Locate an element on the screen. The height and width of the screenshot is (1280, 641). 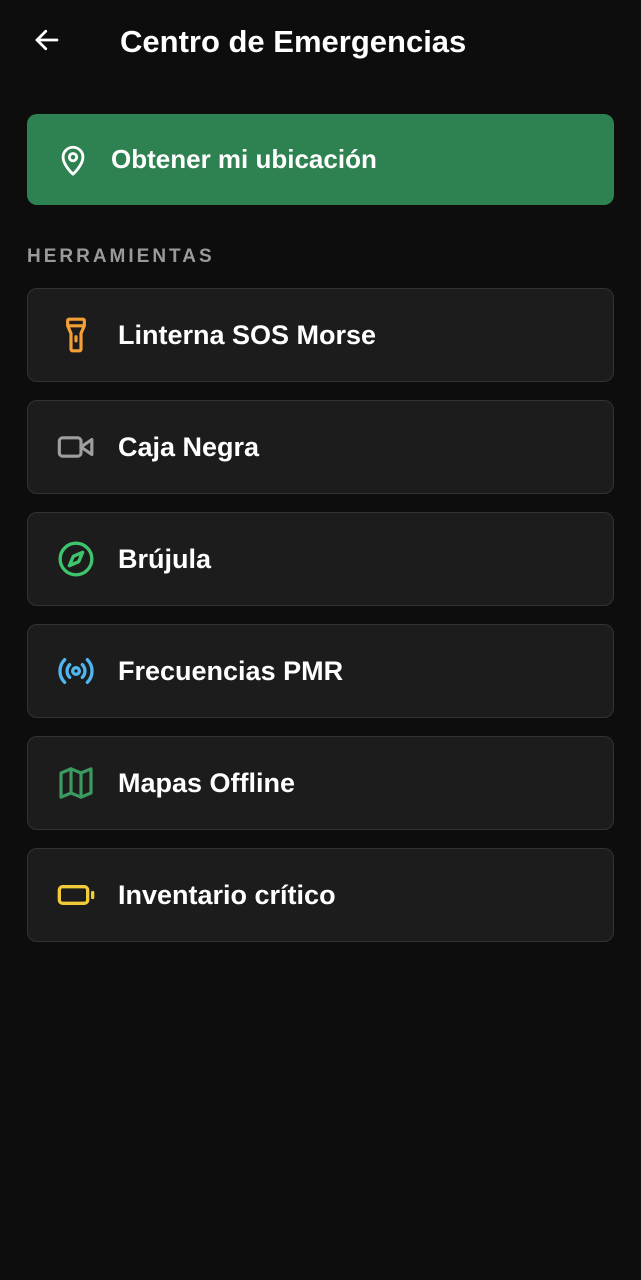
tool-label: Inventario crítico is located at coordinates (227, 894).